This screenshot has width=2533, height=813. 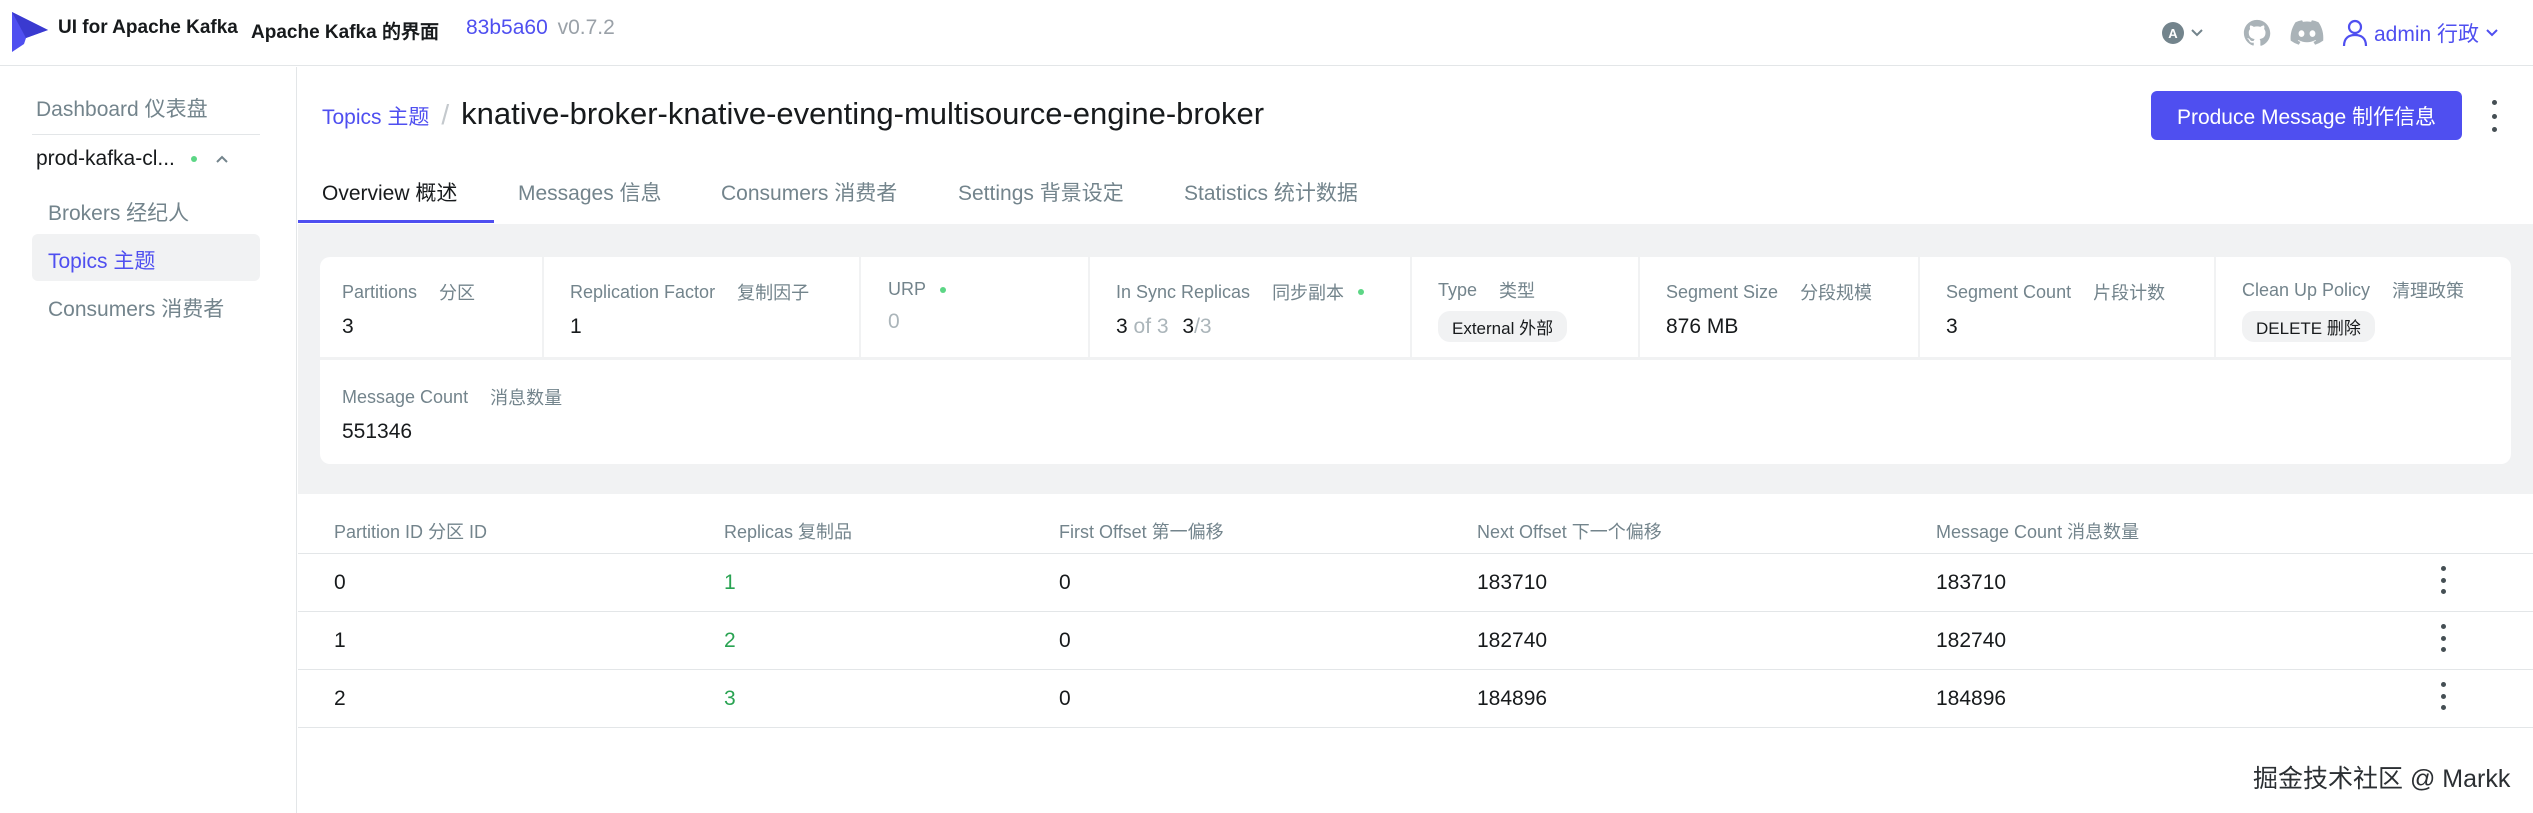 I want to click on brand-name-cn: Apache Kafka 的界面, so click(x=345, y=32).